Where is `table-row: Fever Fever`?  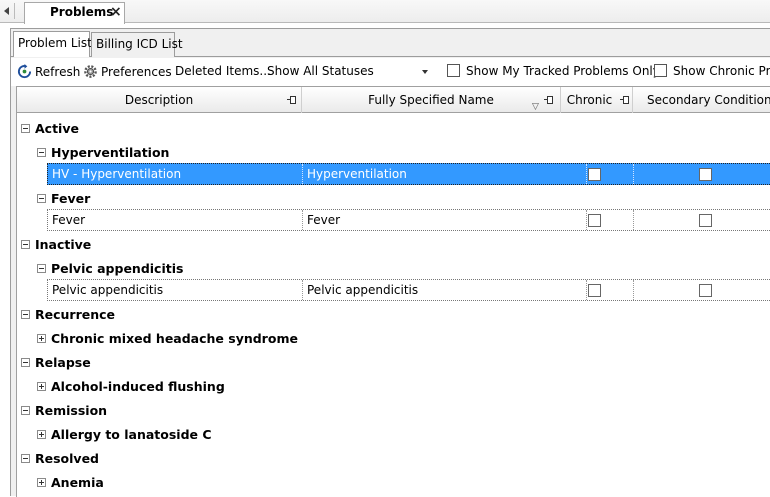
table-row: Fever Fever is located at coordinates (408, 220).